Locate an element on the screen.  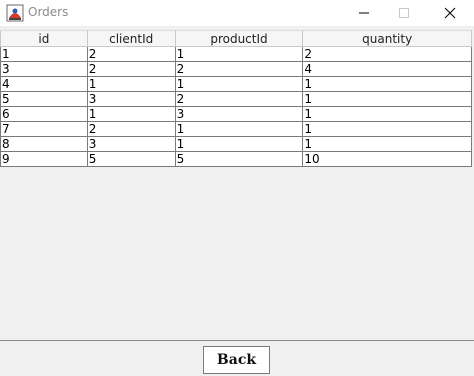
table-row: 3224 is located at coordinates (236, 69).